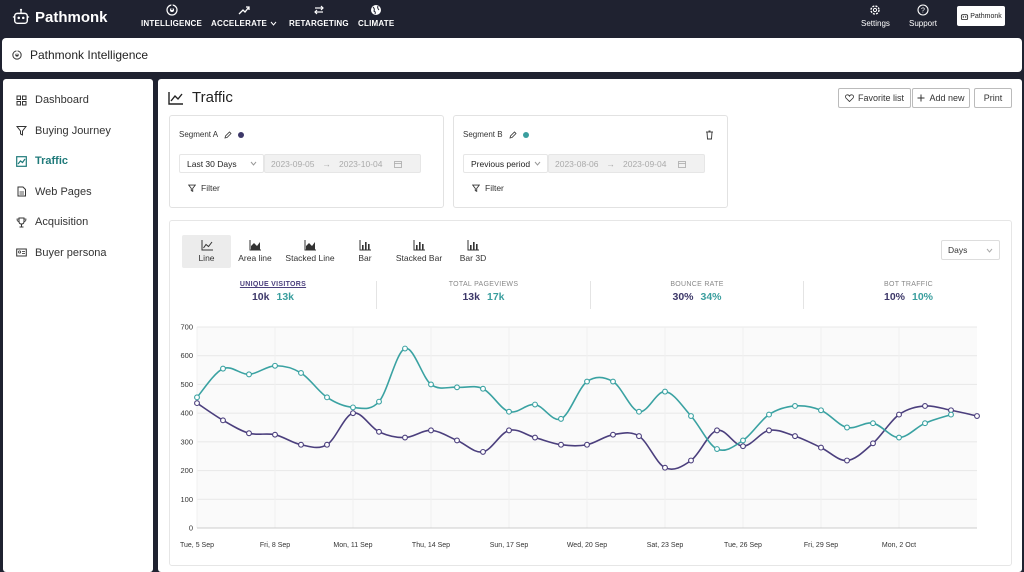 This screenshot has width=1024, height=572. What do you see at coordinates (849, 98) in the screenshot?
I see `heart-icon` at bounding box center [849, 98].